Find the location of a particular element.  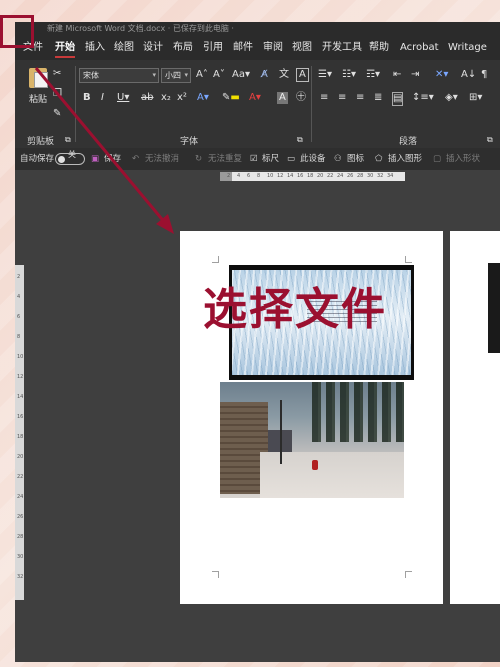

bold-icon: B is located at coordinates (87, 98).